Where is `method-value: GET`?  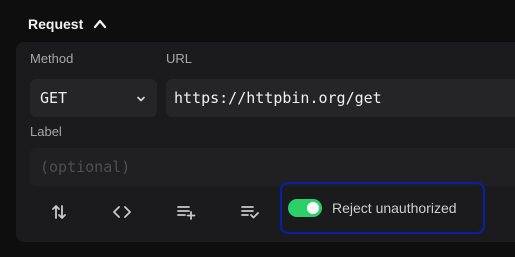
method-value: GET is located at coordinates (54, 98).